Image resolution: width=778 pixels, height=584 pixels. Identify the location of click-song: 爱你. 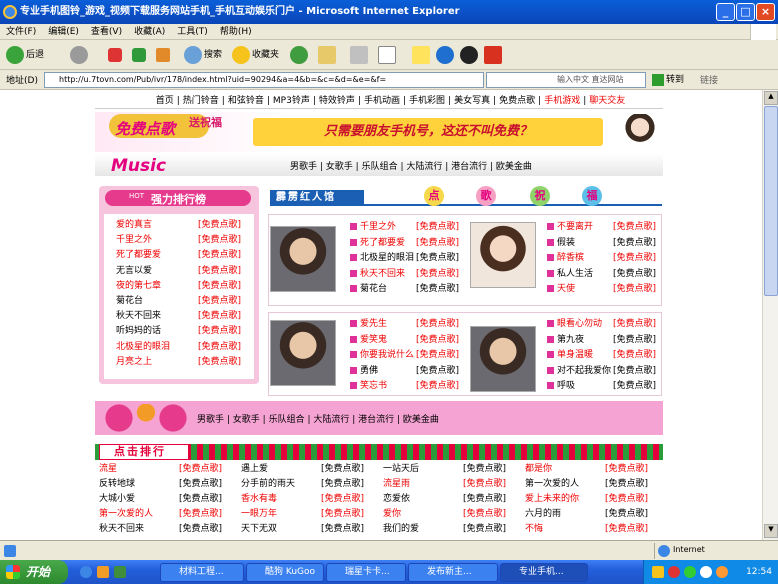
(392, 514).